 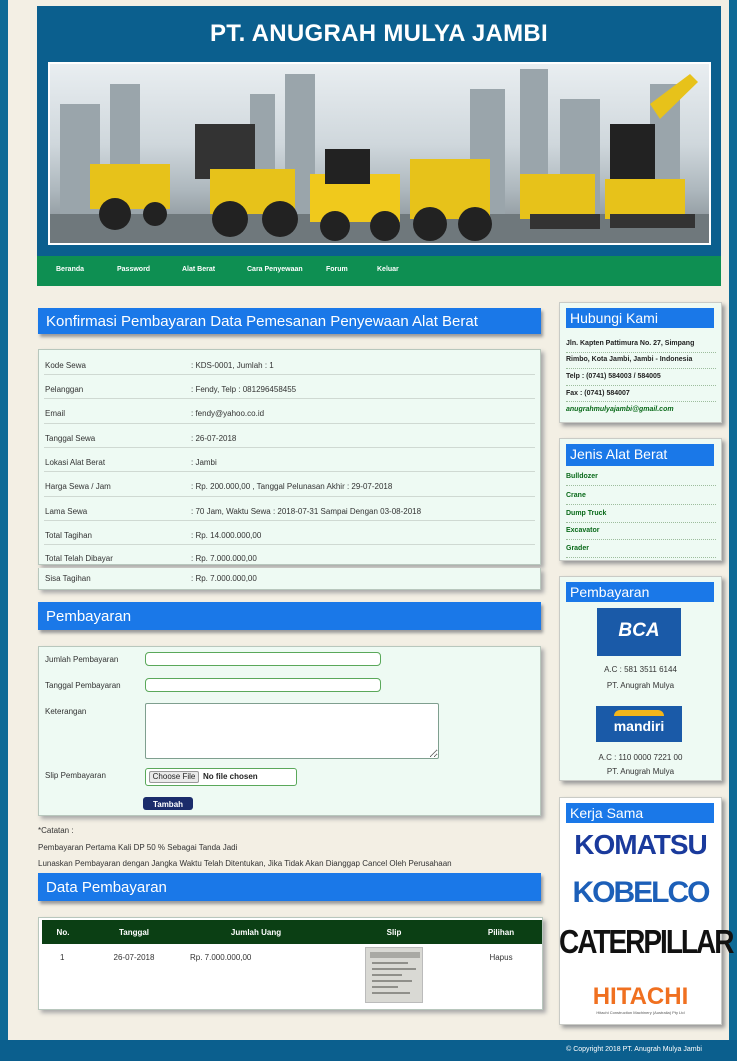 What do you see at coordinates (630, 343) in the screenshot?
I see `contact-address: Jln. Kapten Pattimura No. 27, Simpang` at bounding box center [630, 343].